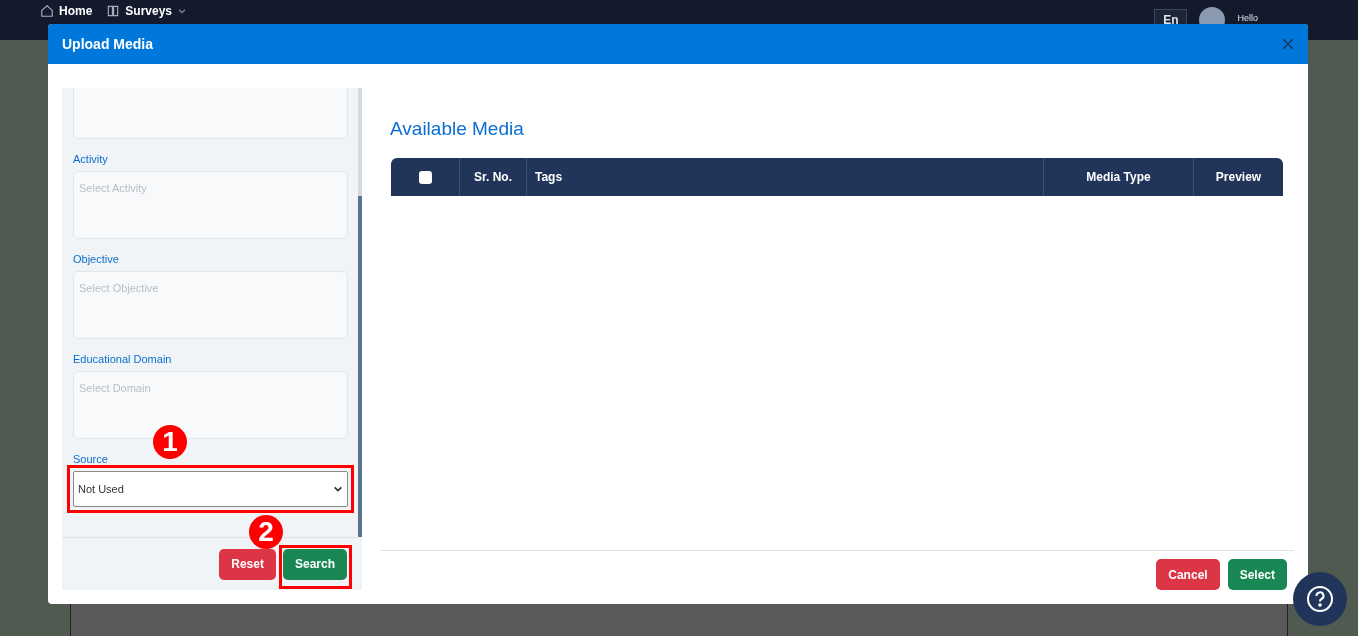  Describe the element at coordinates (123, 359) in the screenshot. I see `field-label: Educational Domain` at that location.